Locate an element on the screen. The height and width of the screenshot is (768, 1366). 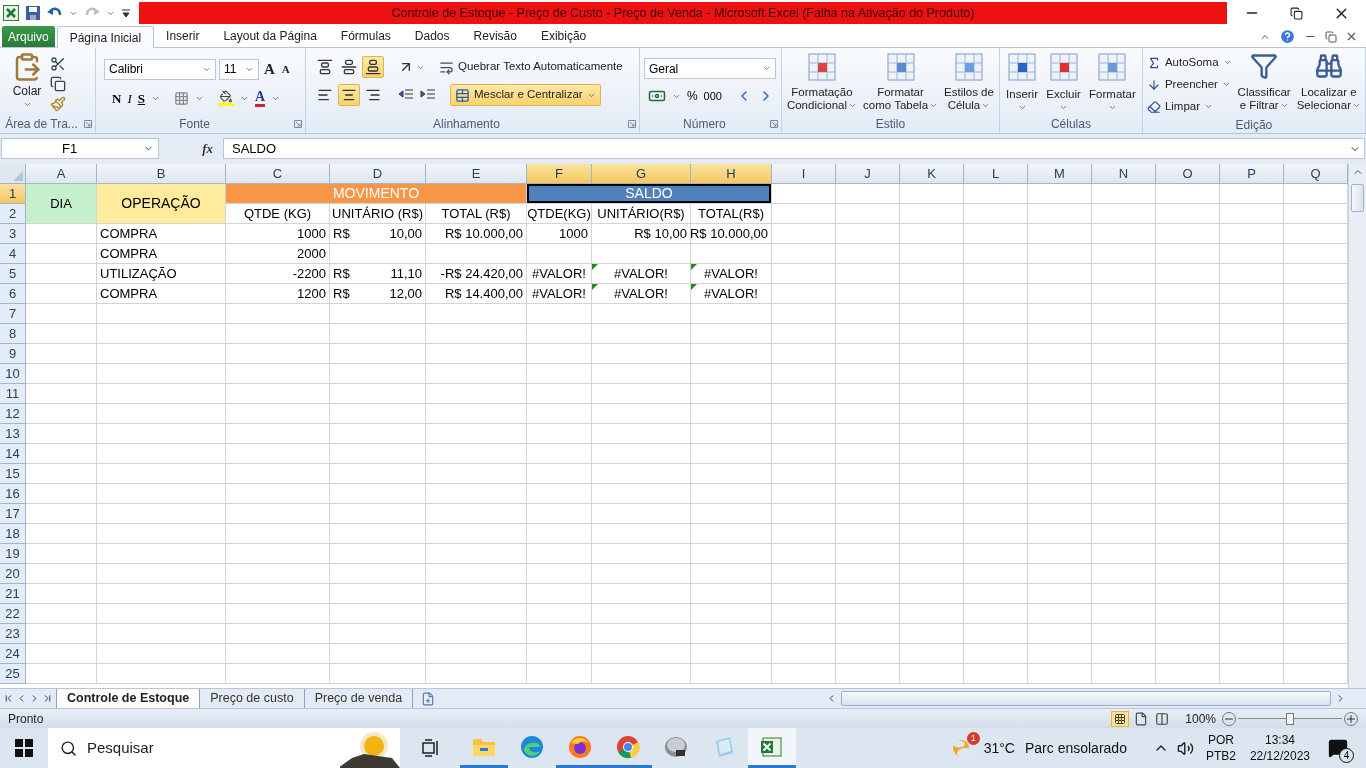
column-header: L is located at coordinates (996, 174).